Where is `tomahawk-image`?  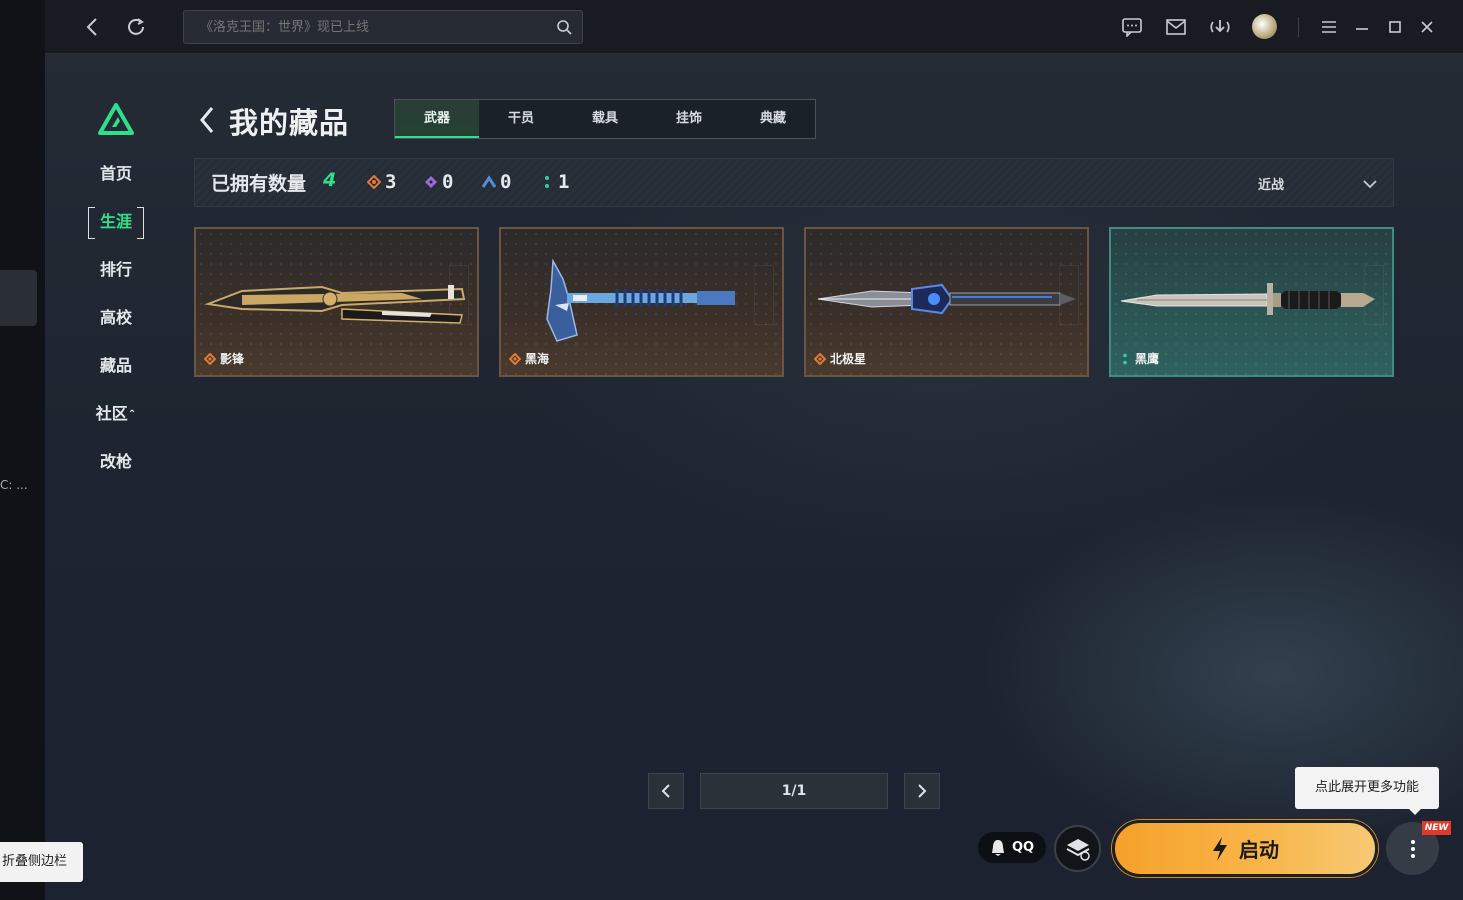 tomahawk-image is located at coordinates (640, 300).